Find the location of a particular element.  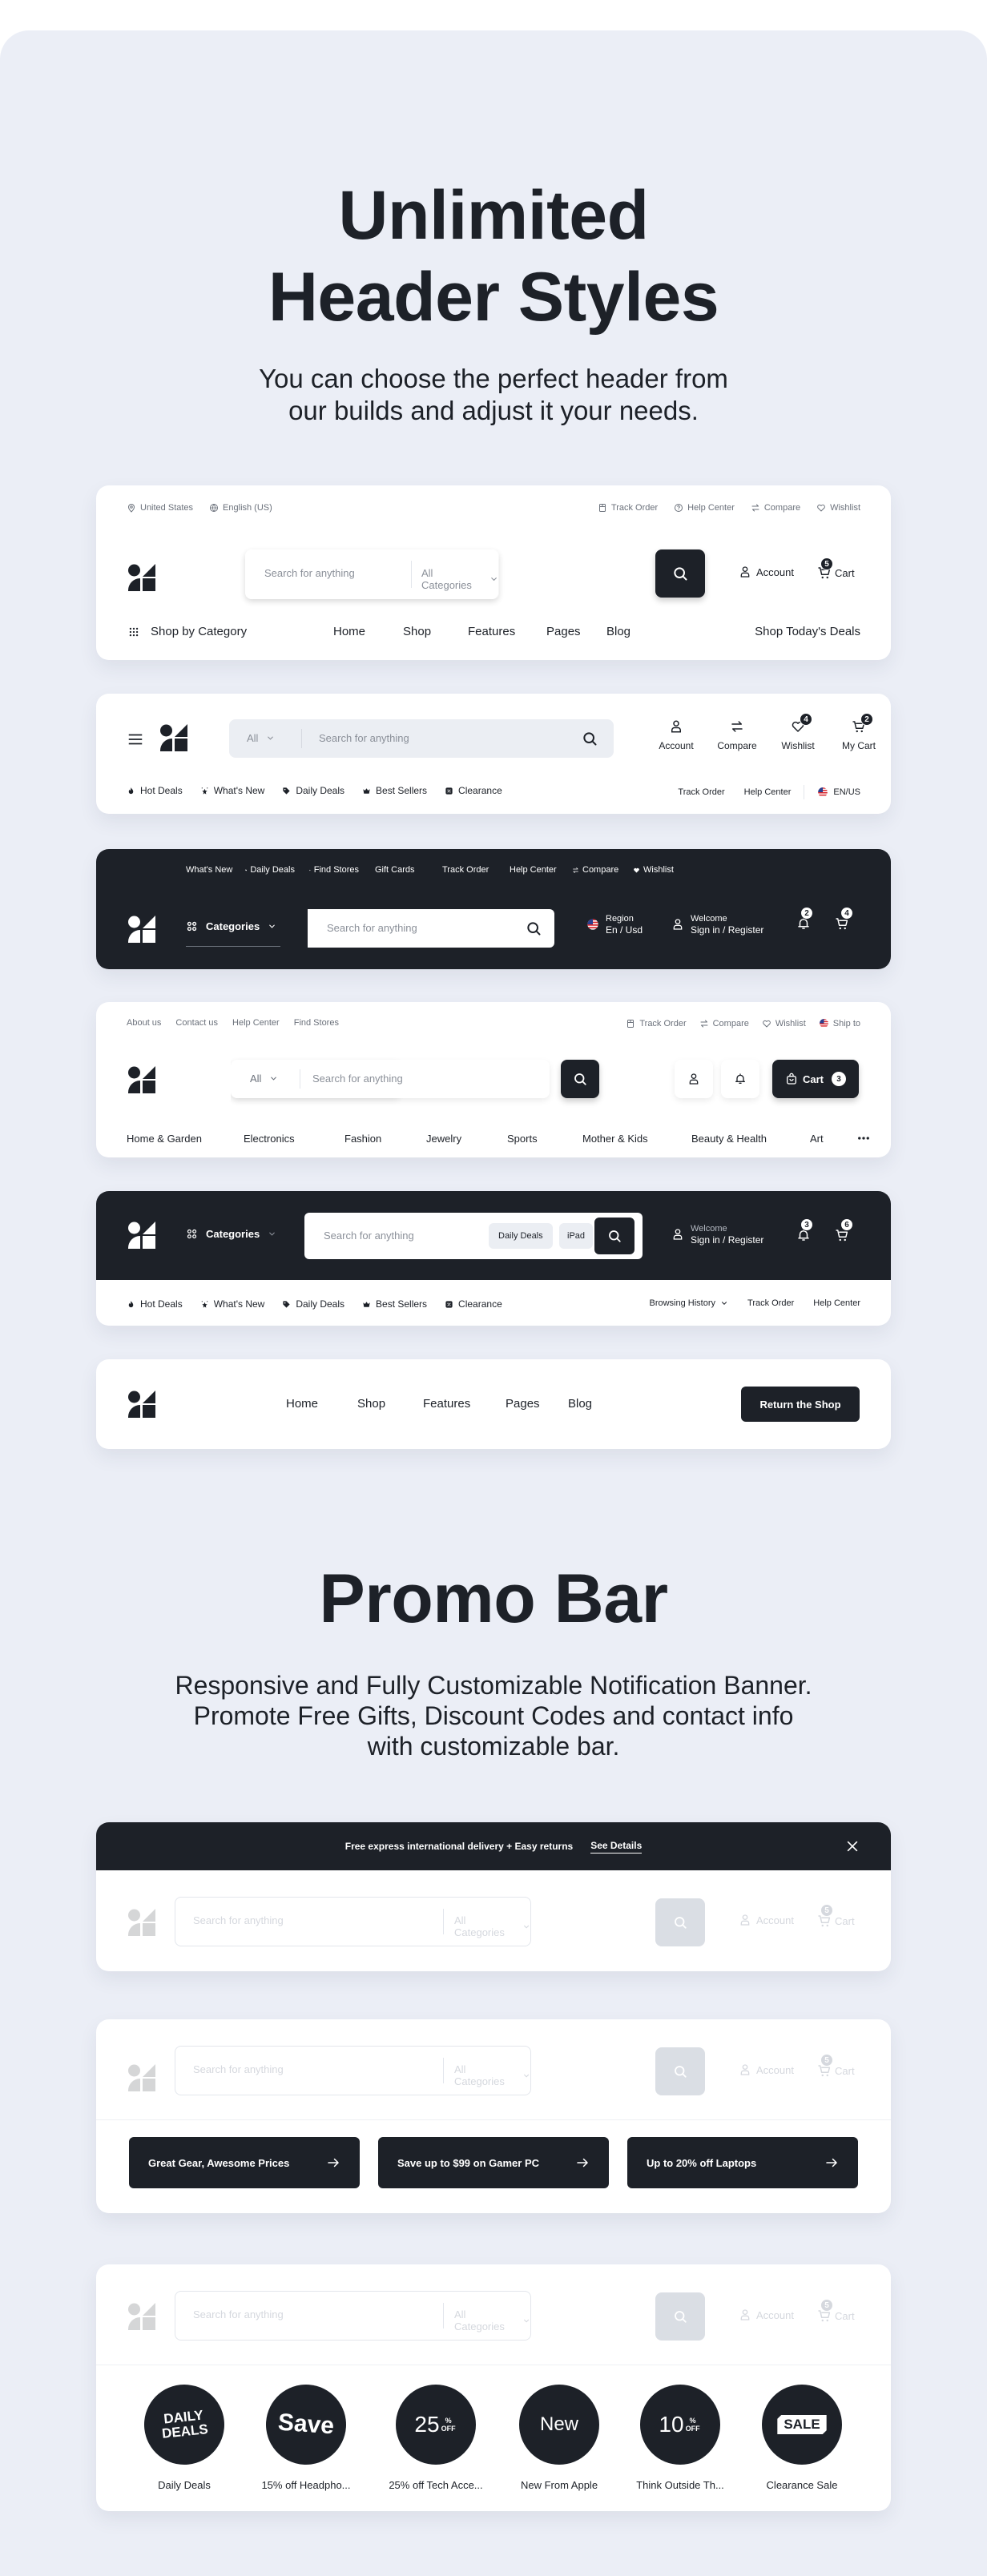

cart-button: 4 is located at coordinates (844, 921).